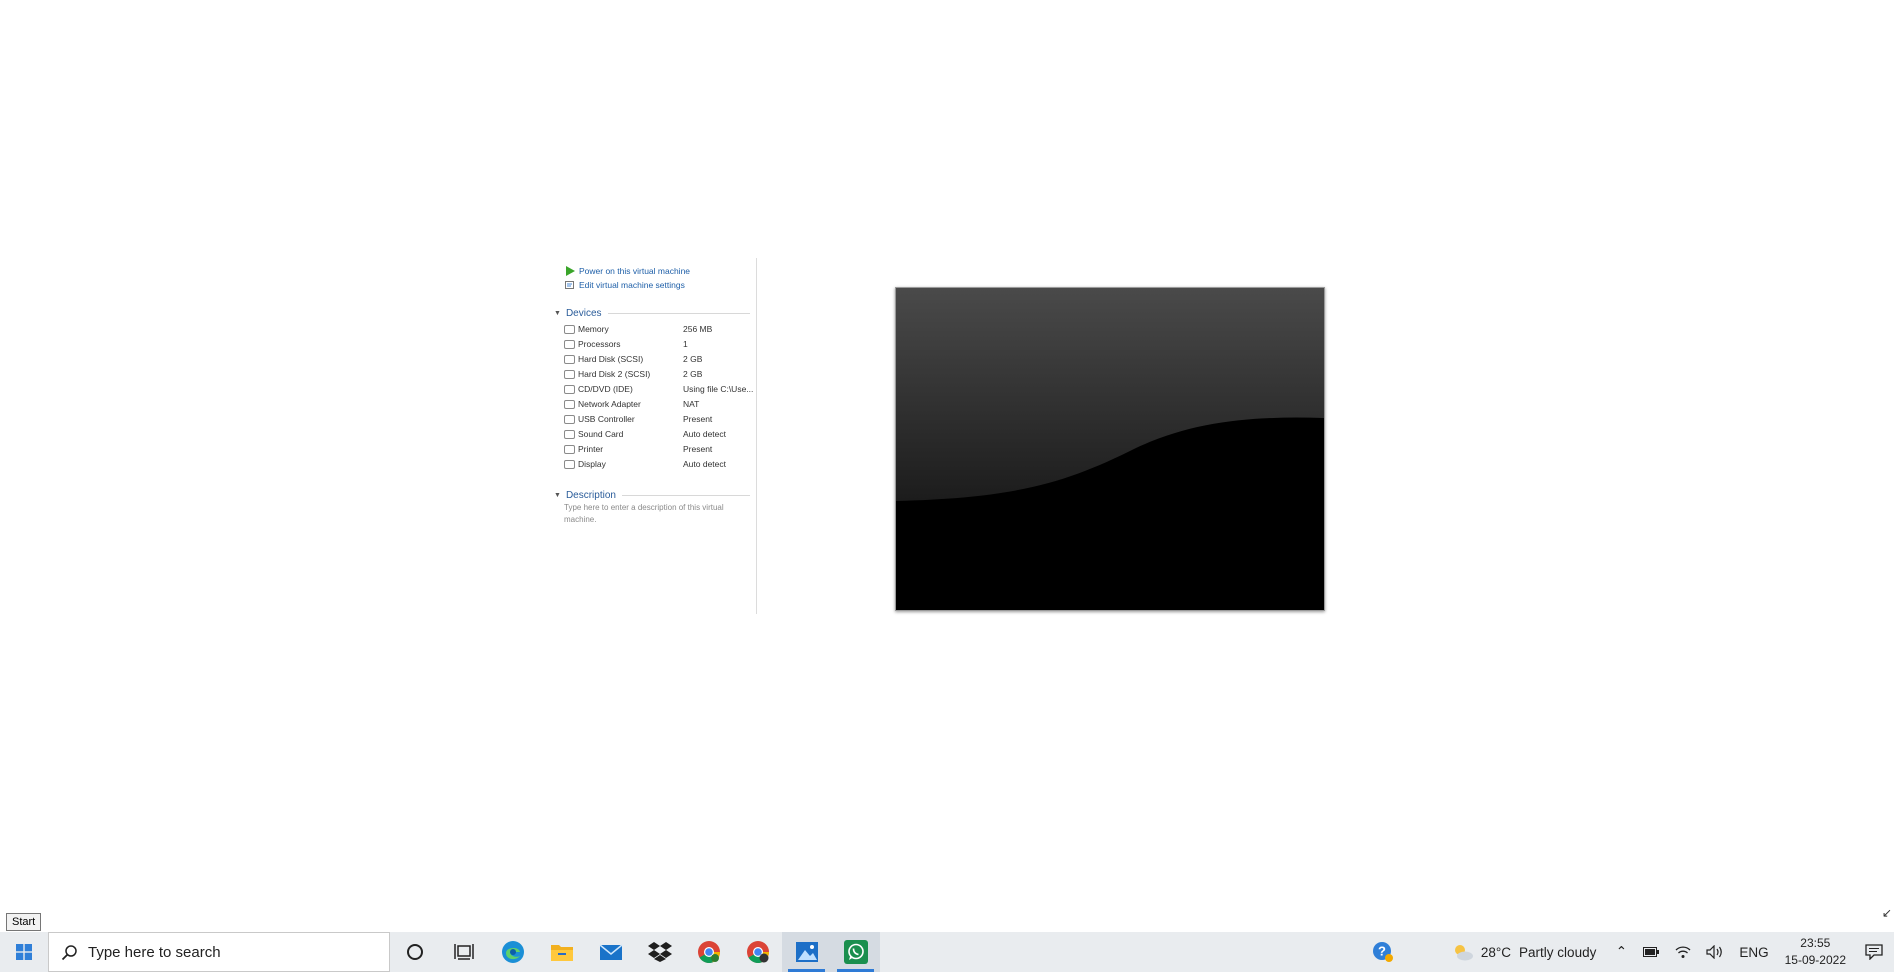  Describe the element at coordinates (685, 344) in the screenshot. I see `device-value: 1` at that location.